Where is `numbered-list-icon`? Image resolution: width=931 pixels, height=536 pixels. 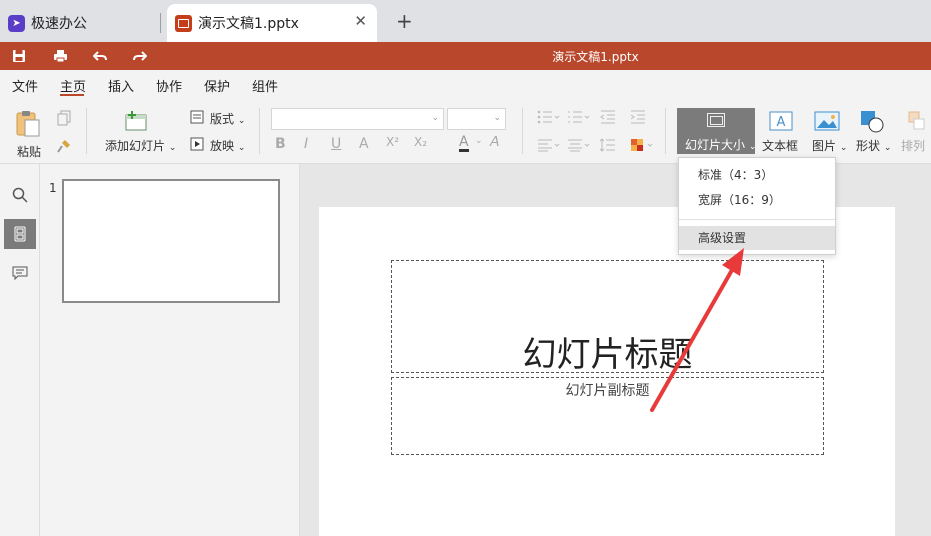
numbered-list-icon is located at coordinates (579, 118).